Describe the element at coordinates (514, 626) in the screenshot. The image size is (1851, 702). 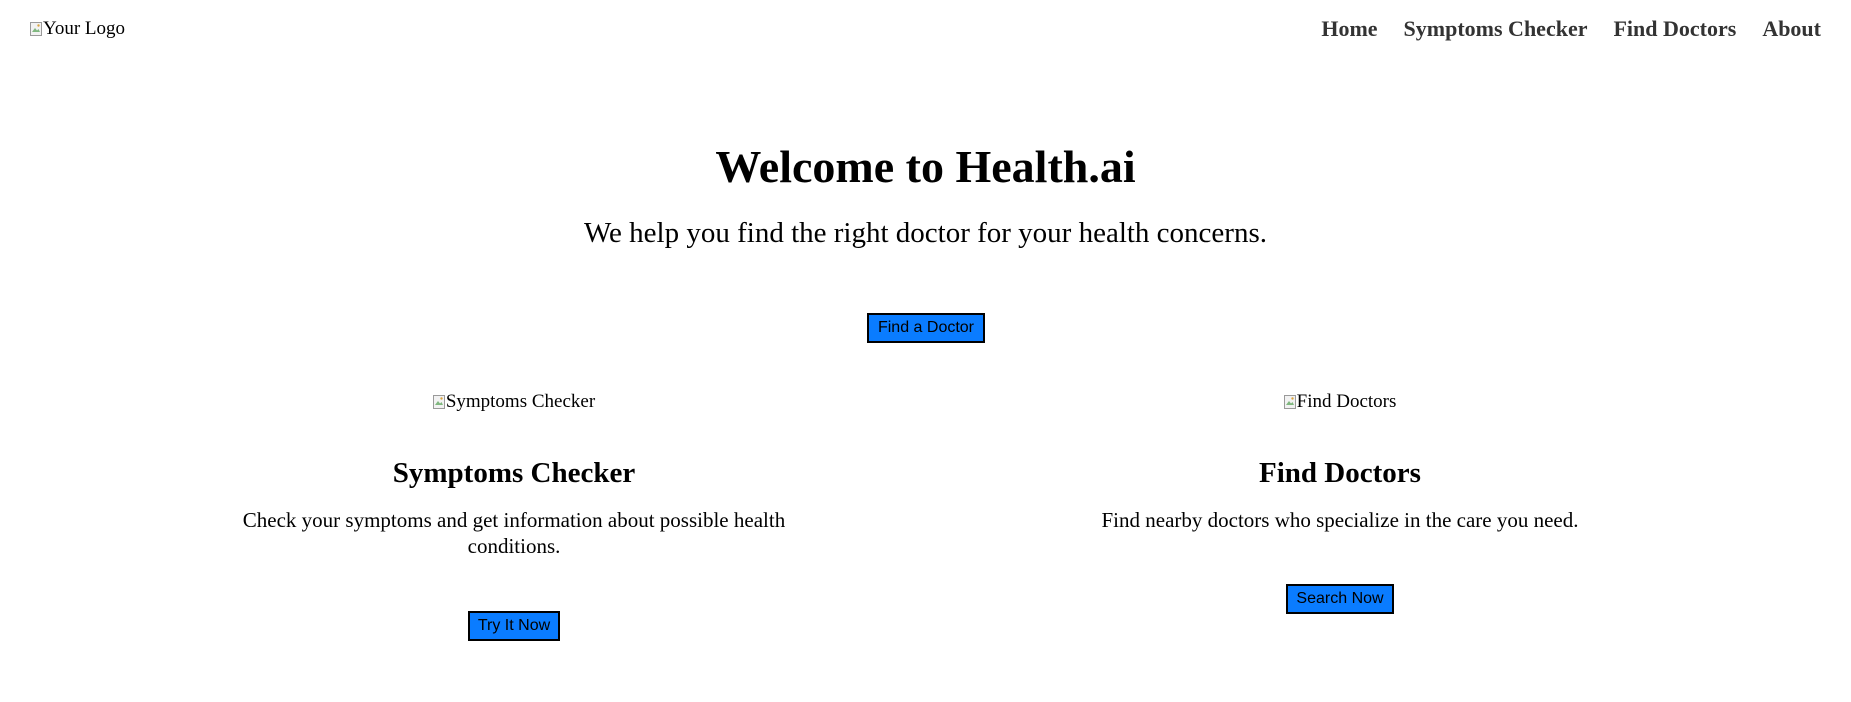
I see `try-it-now-button: Try It Now` at that location.